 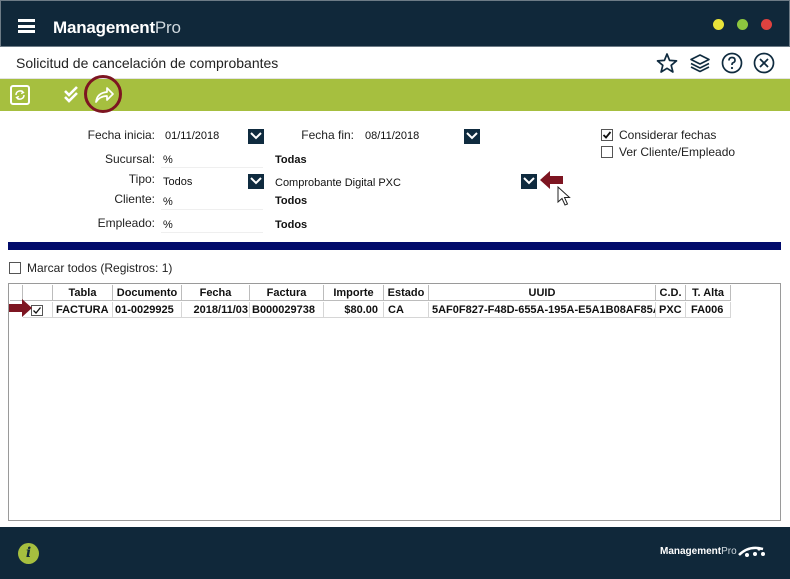 What do you see at coordinates (764, 63) in the screenshot?
I see `close-icon` at bounding box center [764, 63].